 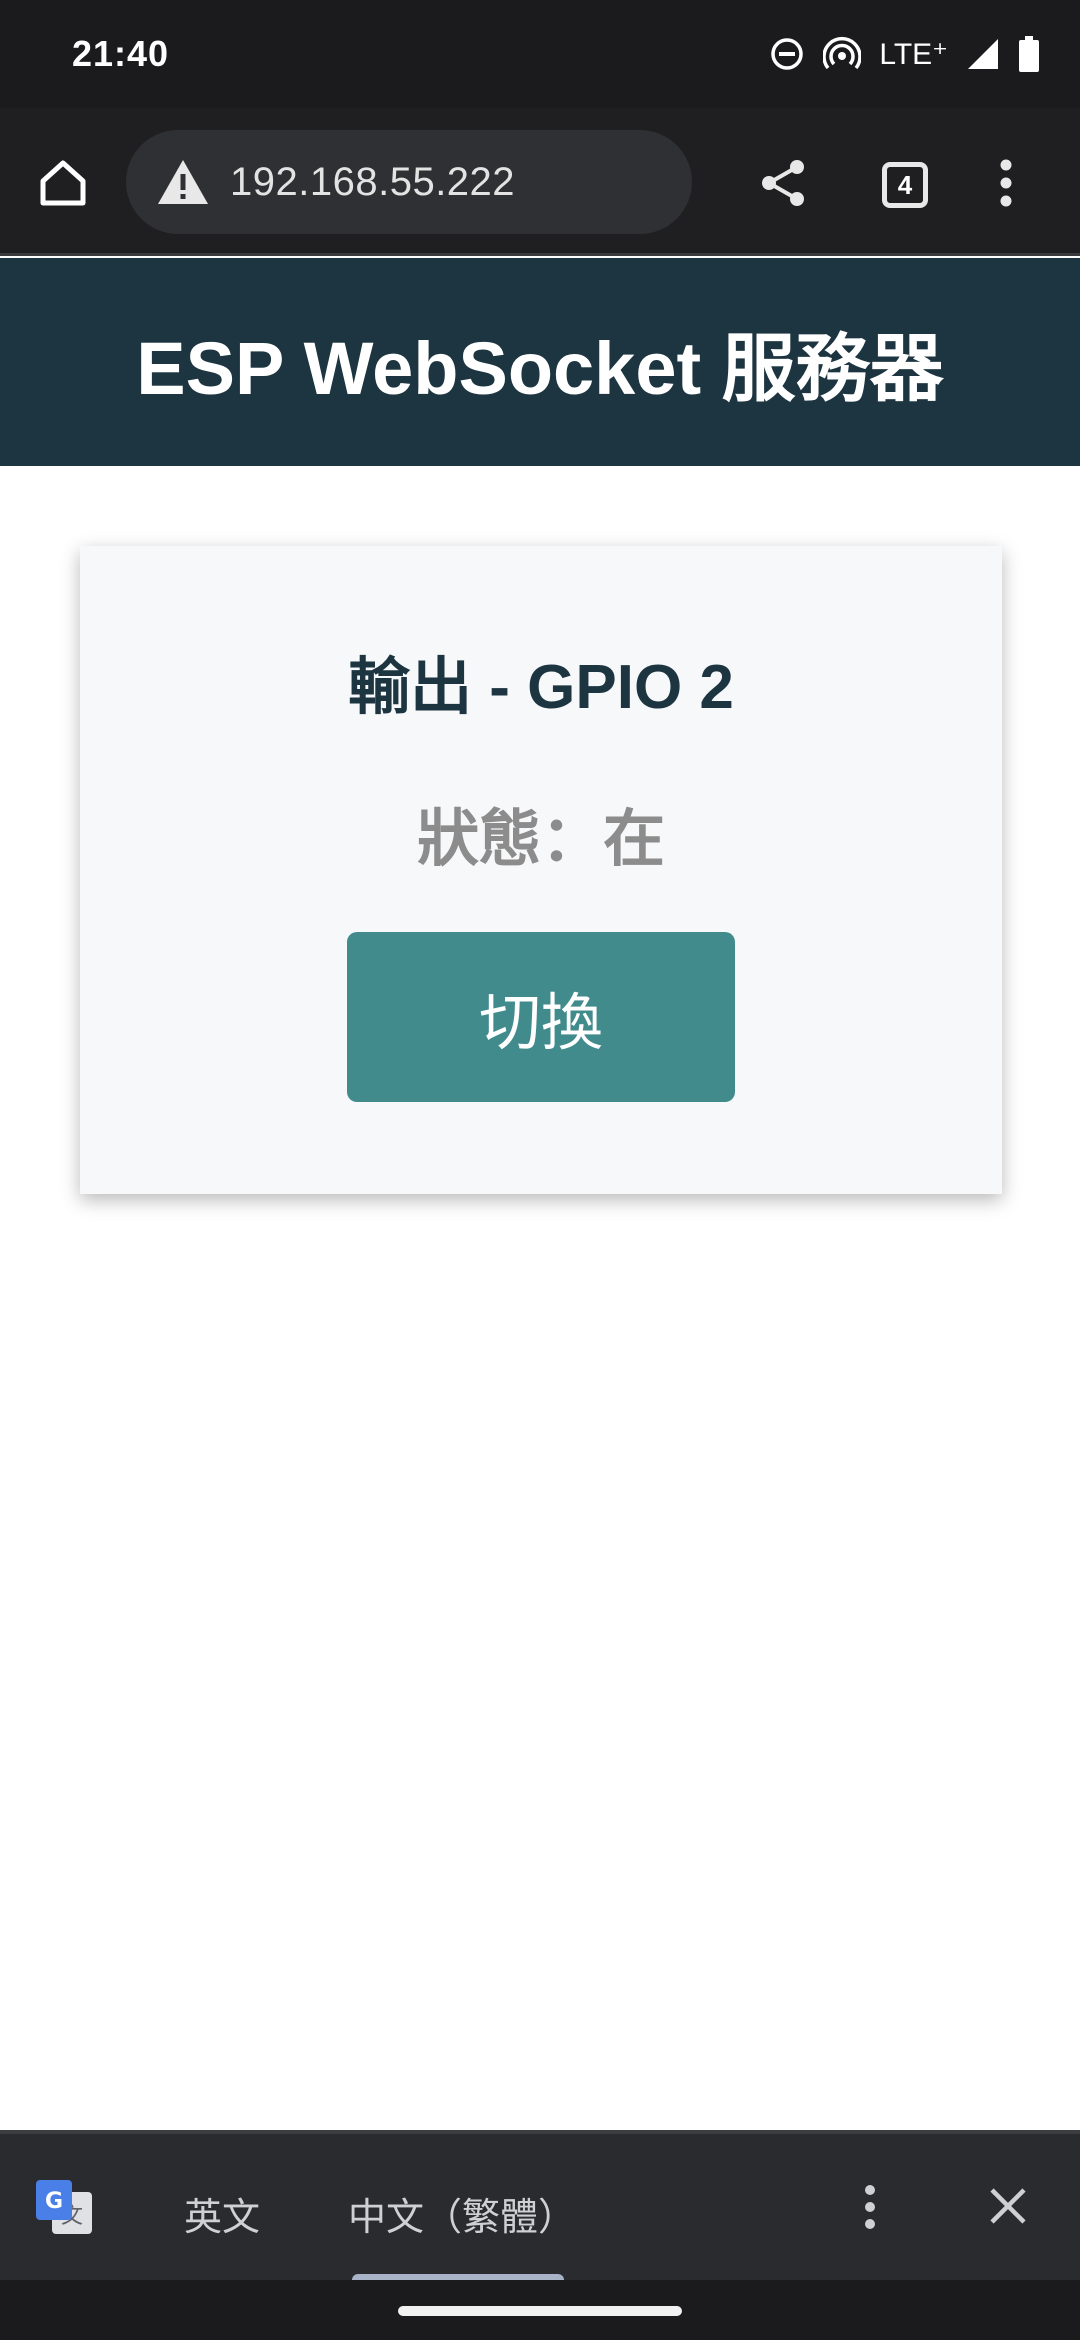 I want to click on status-icons: LTE⁺, so click(x=904, y=54).